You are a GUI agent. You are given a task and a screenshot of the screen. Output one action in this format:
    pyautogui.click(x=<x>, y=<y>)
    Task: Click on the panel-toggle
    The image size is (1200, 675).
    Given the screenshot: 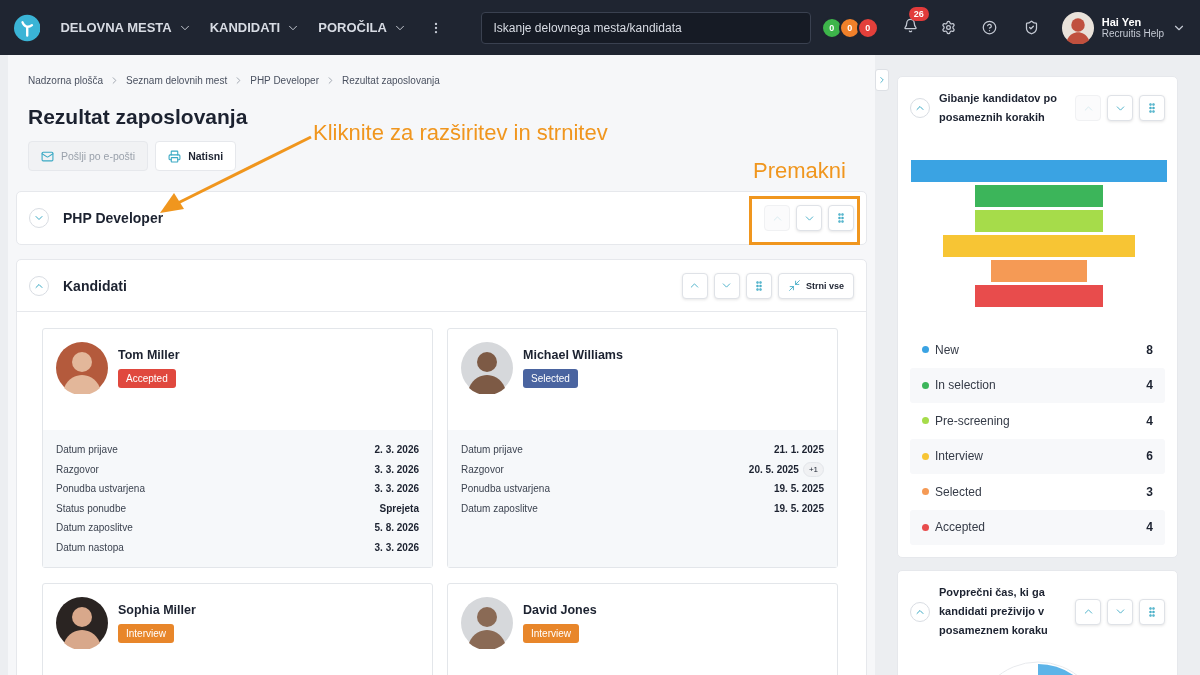 What is the action you would take?
    pyautogui.click(x=882, y=80)
    